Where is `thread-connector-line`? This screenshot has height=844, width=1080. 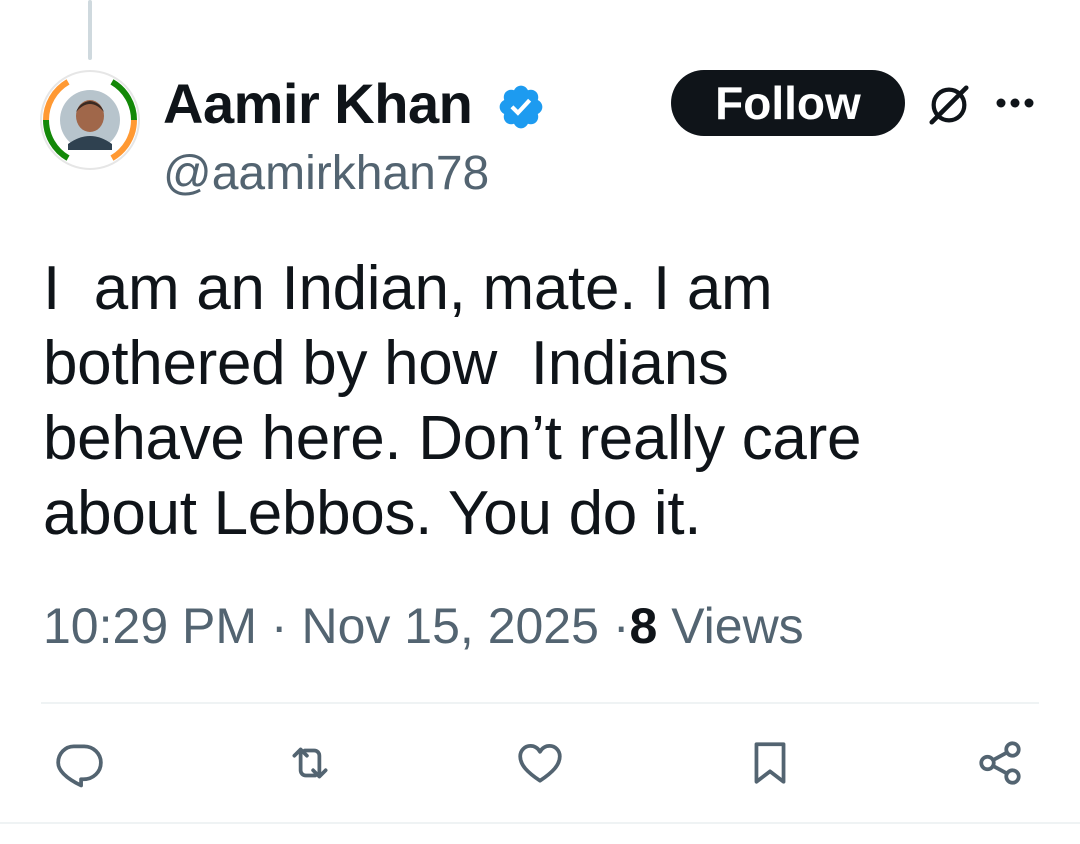
thread-connector-line is located at coordinates (90, 30).